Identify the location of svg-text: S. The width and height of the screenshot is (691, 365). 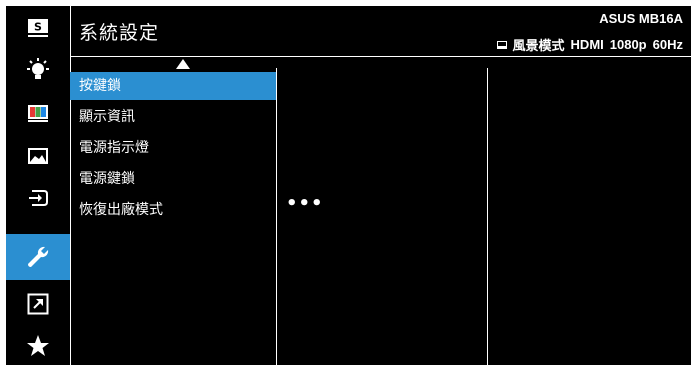
(38, 27).